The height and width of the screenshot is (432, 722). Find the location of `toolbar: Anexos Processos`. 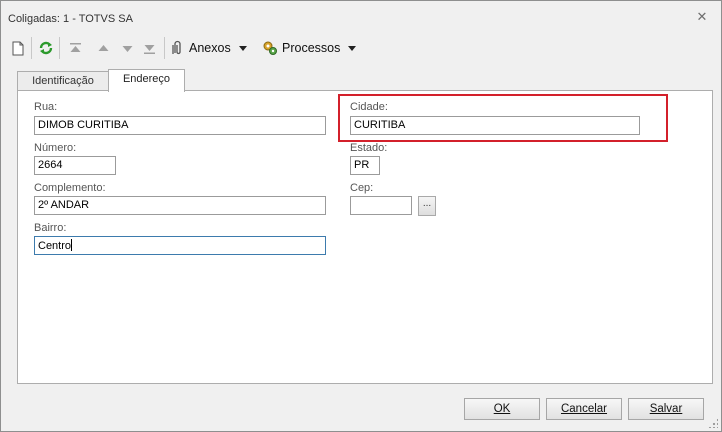

toolbar: Anexos Processos is located at coordinates (361, 48).